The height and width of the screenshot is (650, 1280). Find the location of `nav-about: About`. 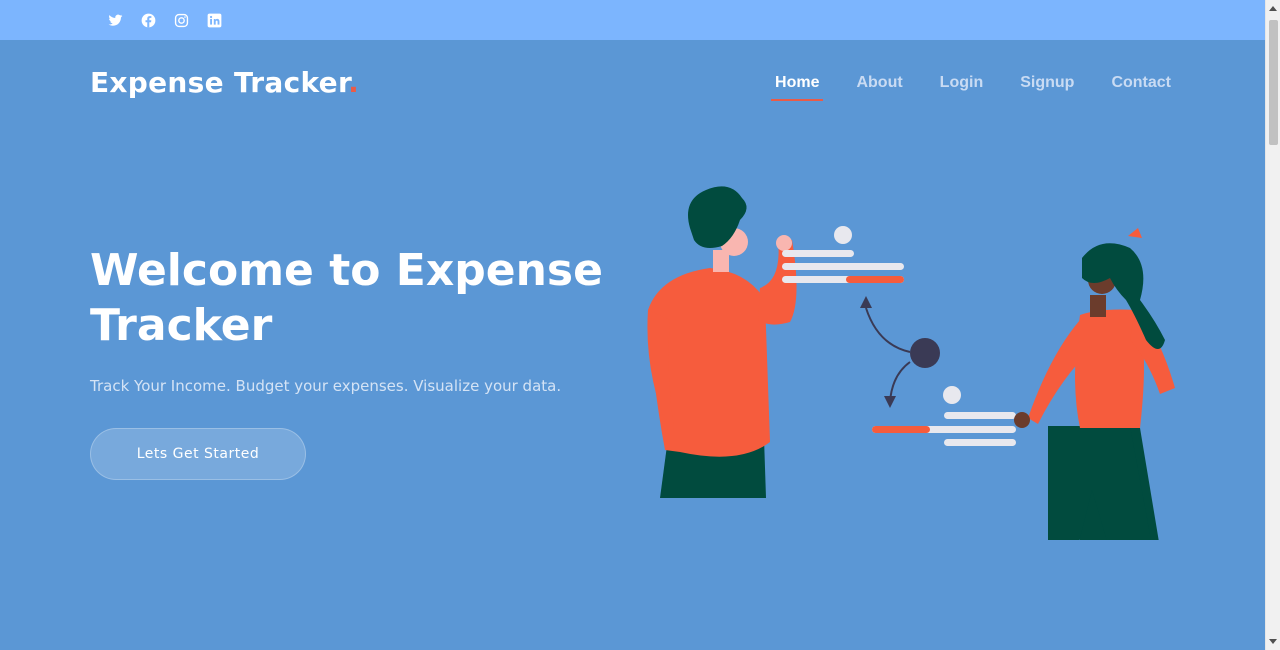

nav-about: About is located at coordinates (879, 83).